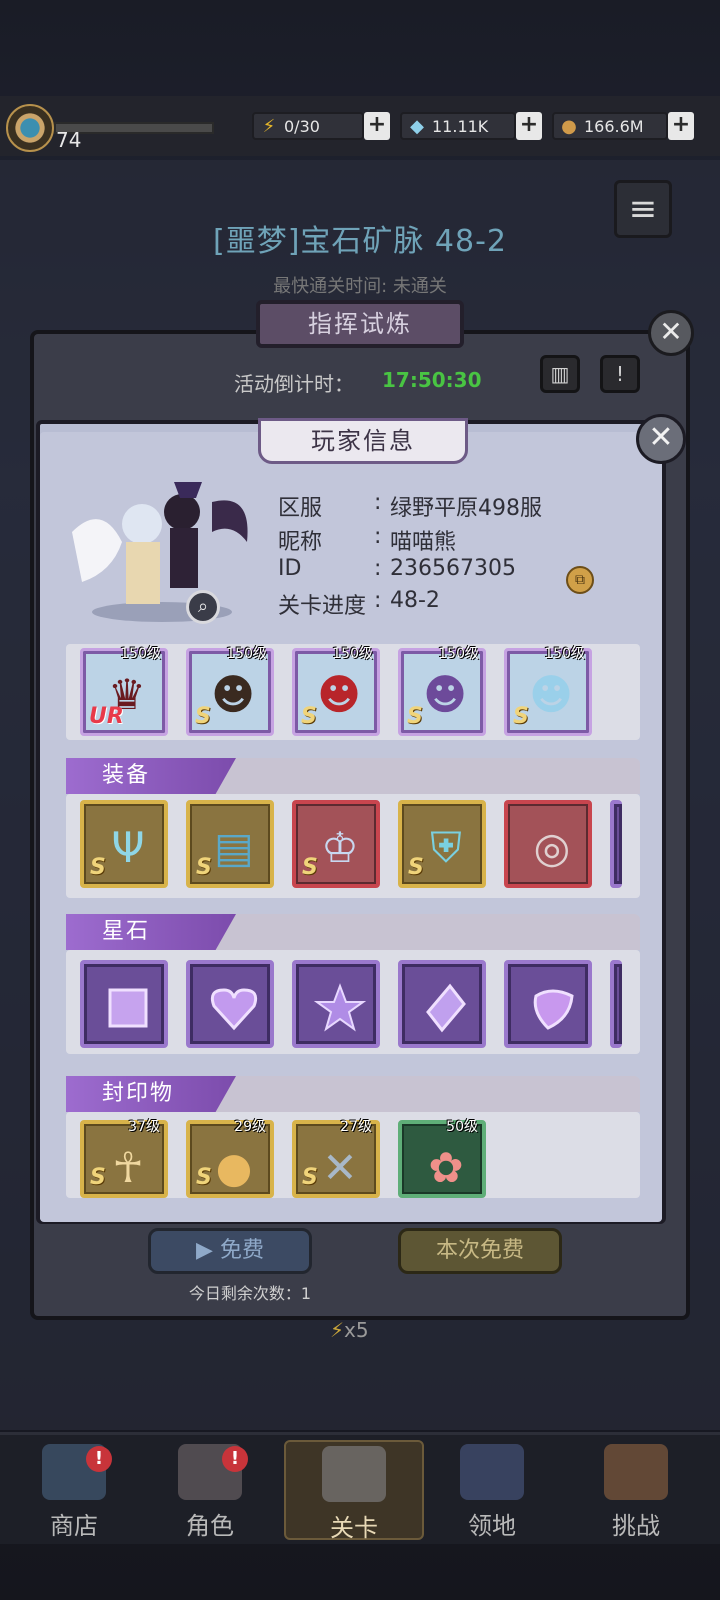 The height and width of the screenshot is (1600, 720). Describe the element at coordinates (360, 324) in the screenshot. I see `trial-title: 指挥试炼` at that location.